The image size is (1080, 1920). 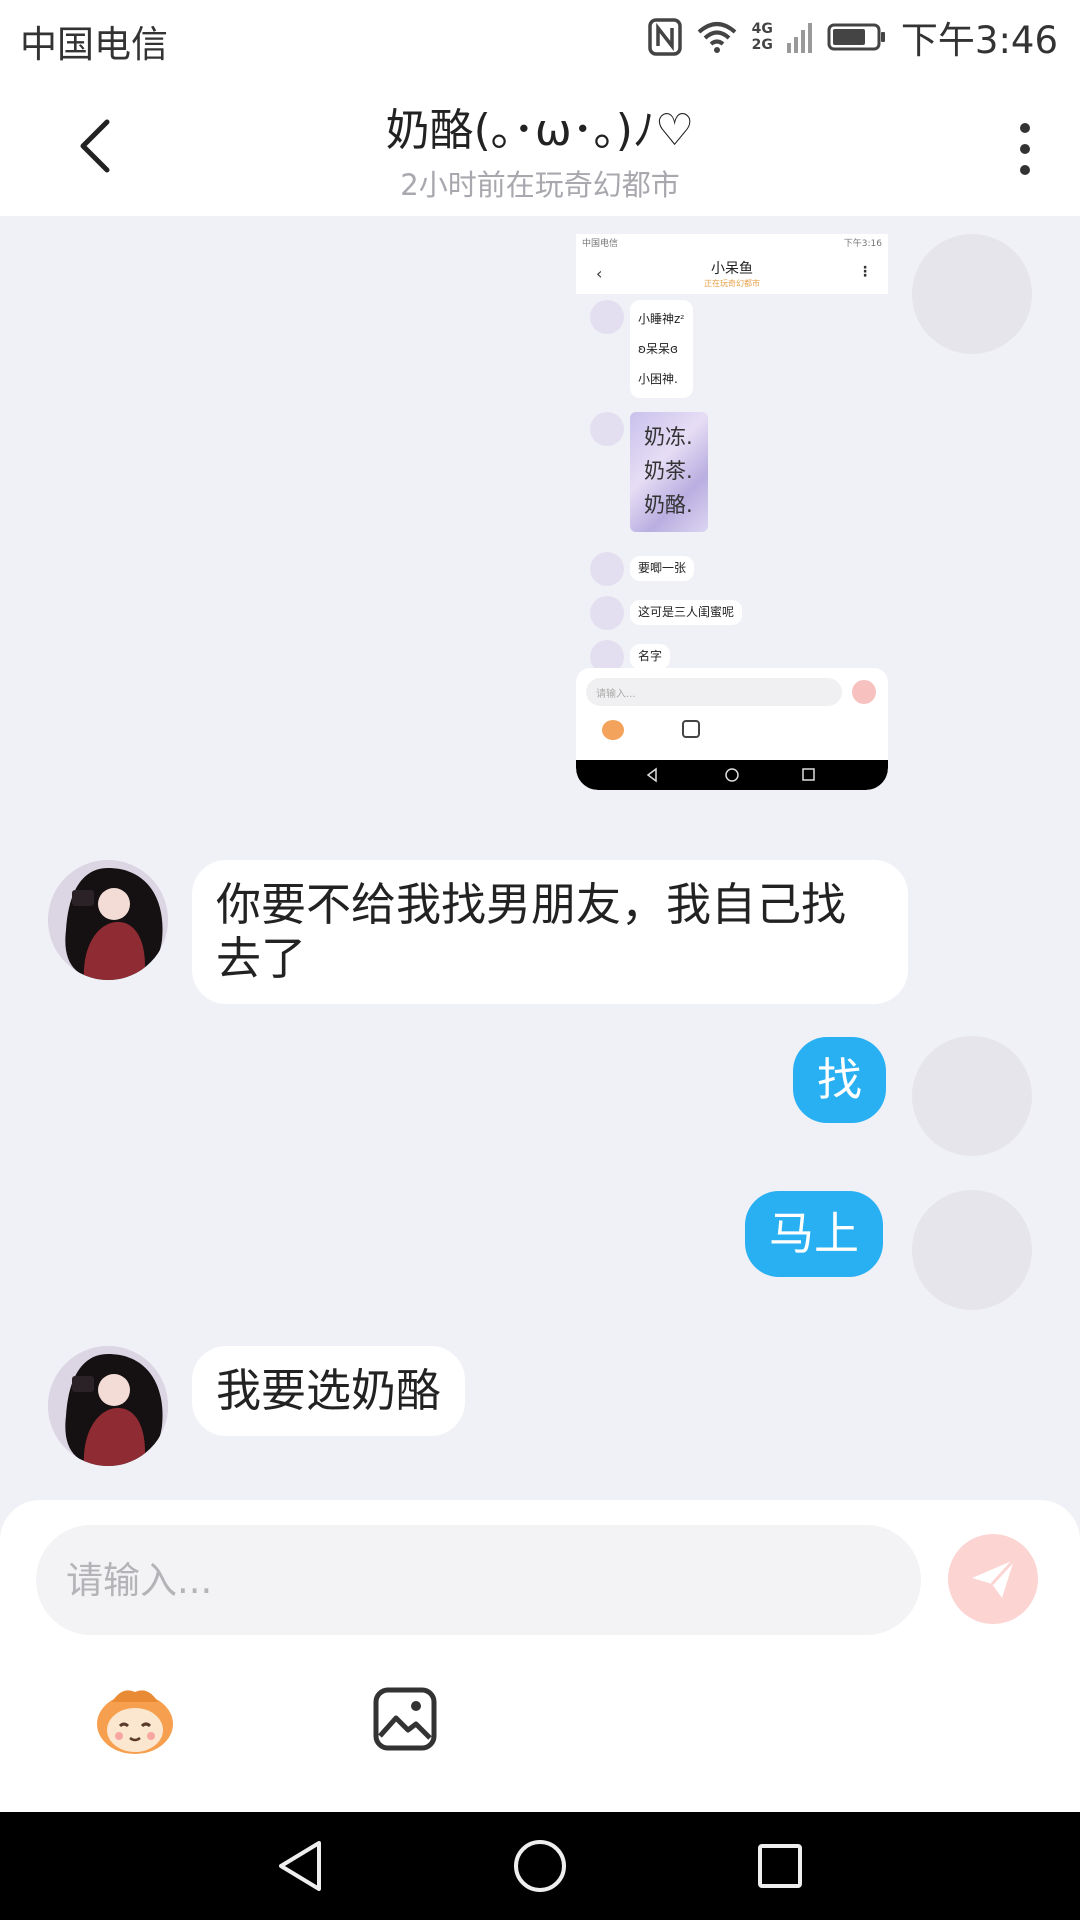 I want to click on shot-more-icon: ⋮, so click(x=865, y=272).